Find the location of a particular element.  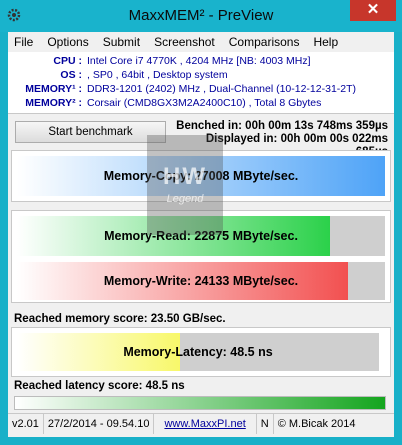

status-copyright: © M.Bicak 2014 is located at coordinates (316, 424).